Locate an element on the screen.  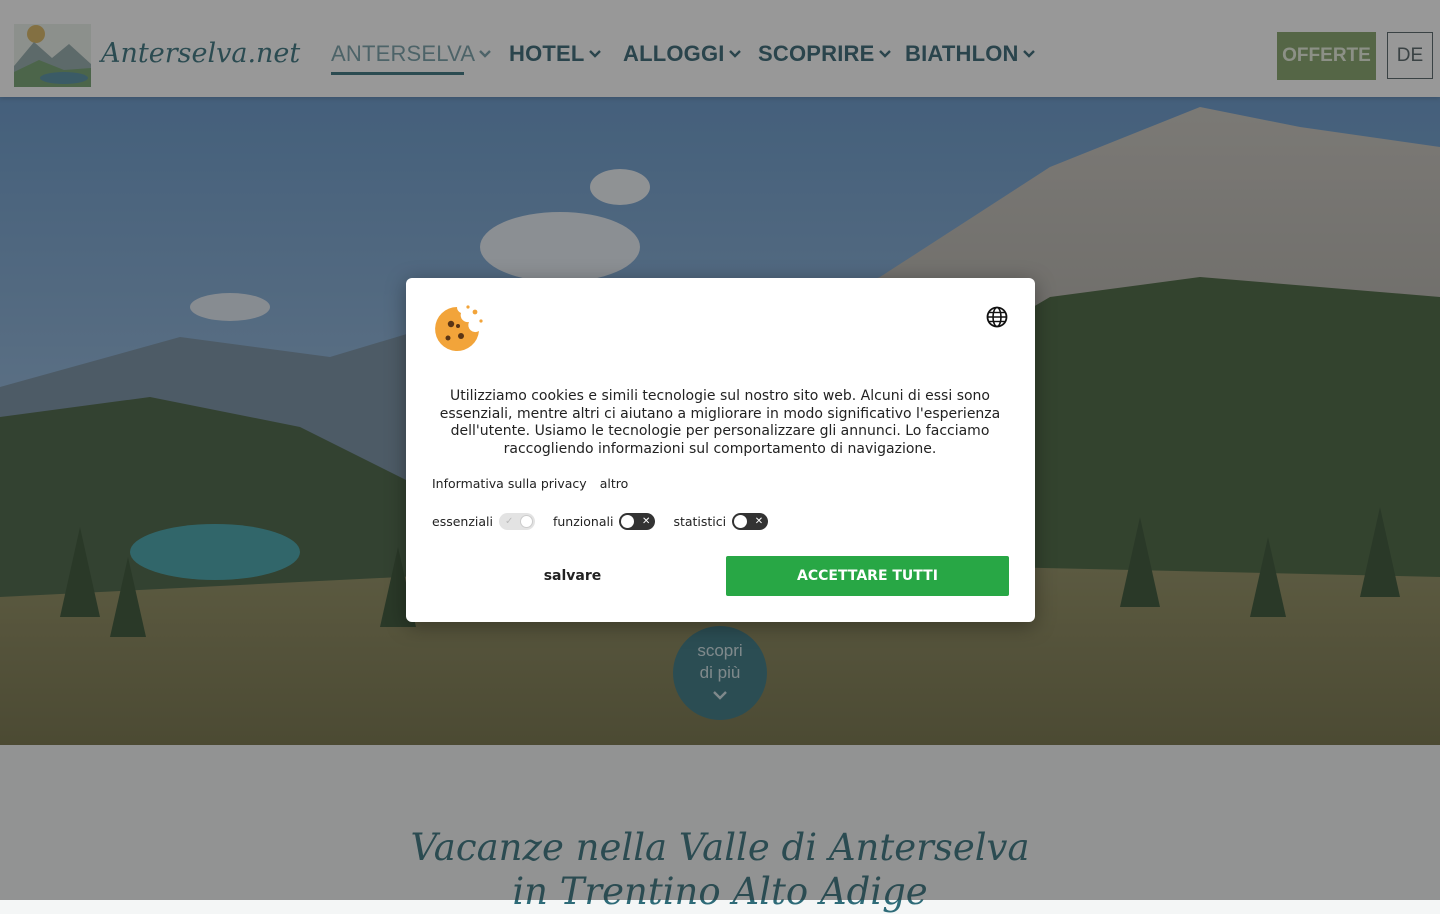
cookie-icon is located at coordinates (458, 329).